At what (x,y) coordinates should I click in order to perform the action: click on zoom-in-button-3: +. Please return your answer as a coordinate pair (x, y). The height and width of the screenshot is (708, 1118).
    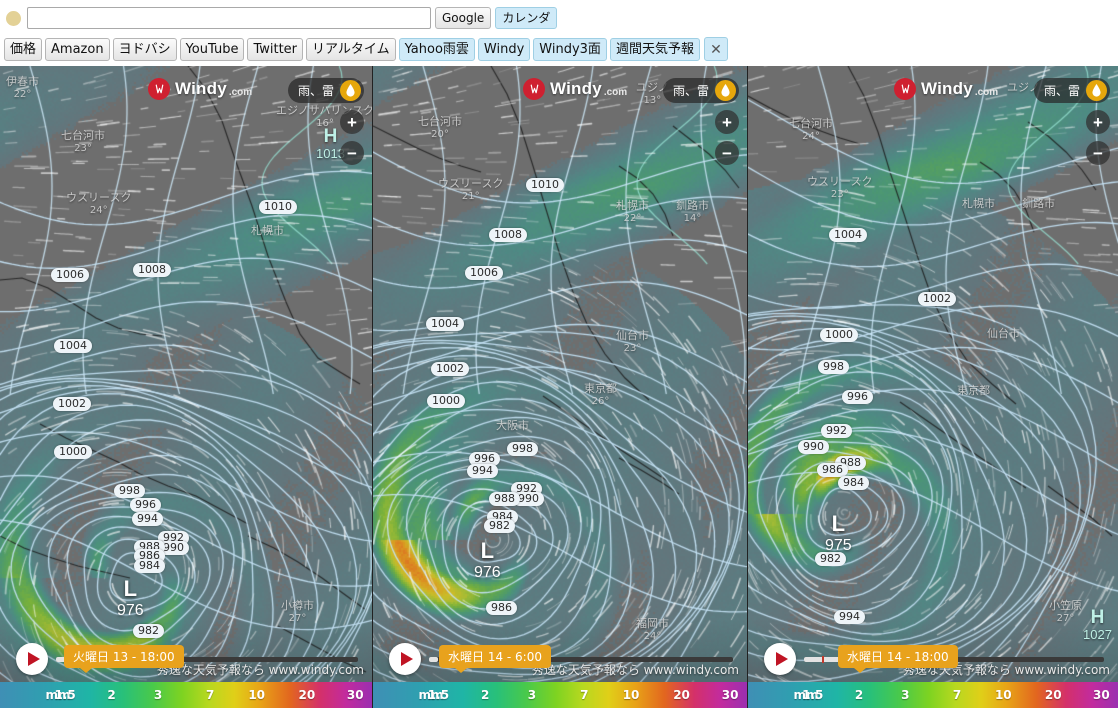
    Looking at the image, I should click on (1098, 122).